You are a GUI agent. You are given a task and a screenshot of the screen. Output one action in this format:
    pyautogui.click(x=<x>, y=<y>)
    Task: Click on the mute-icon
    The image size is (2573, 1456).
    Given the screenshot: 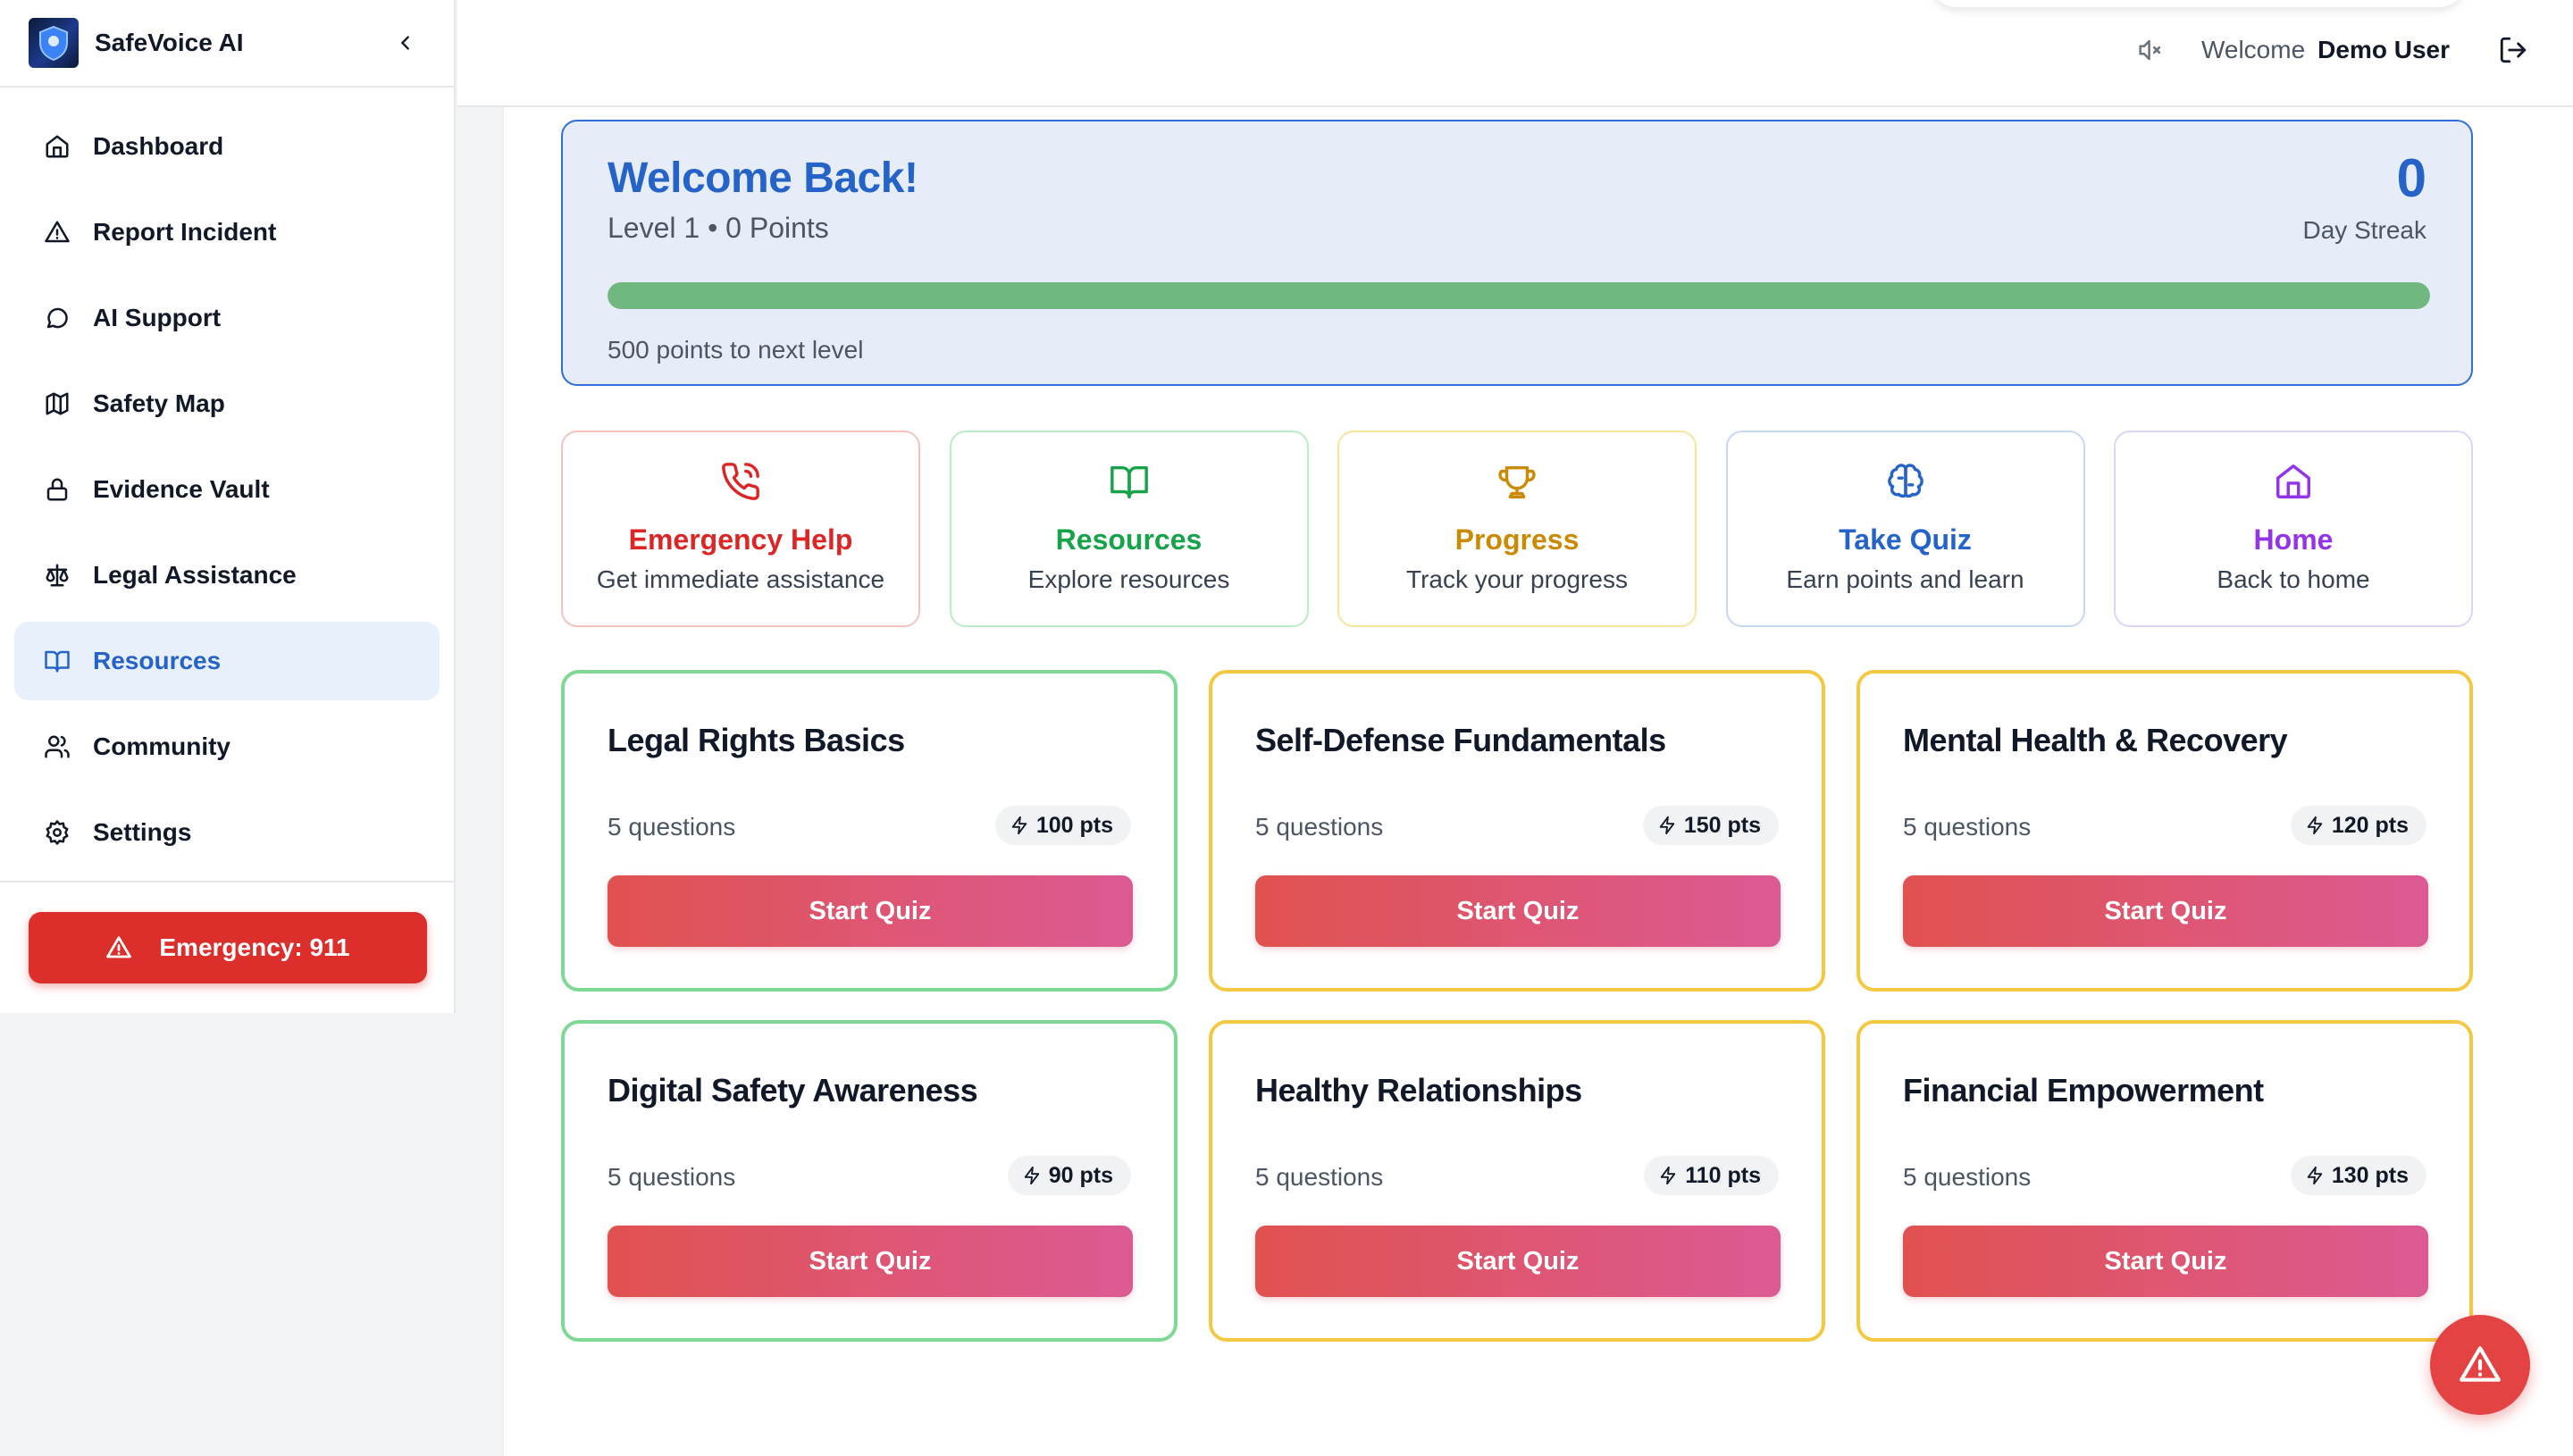 What is the action you would take?
    pyautogui.click(x=2150, y=50)
    